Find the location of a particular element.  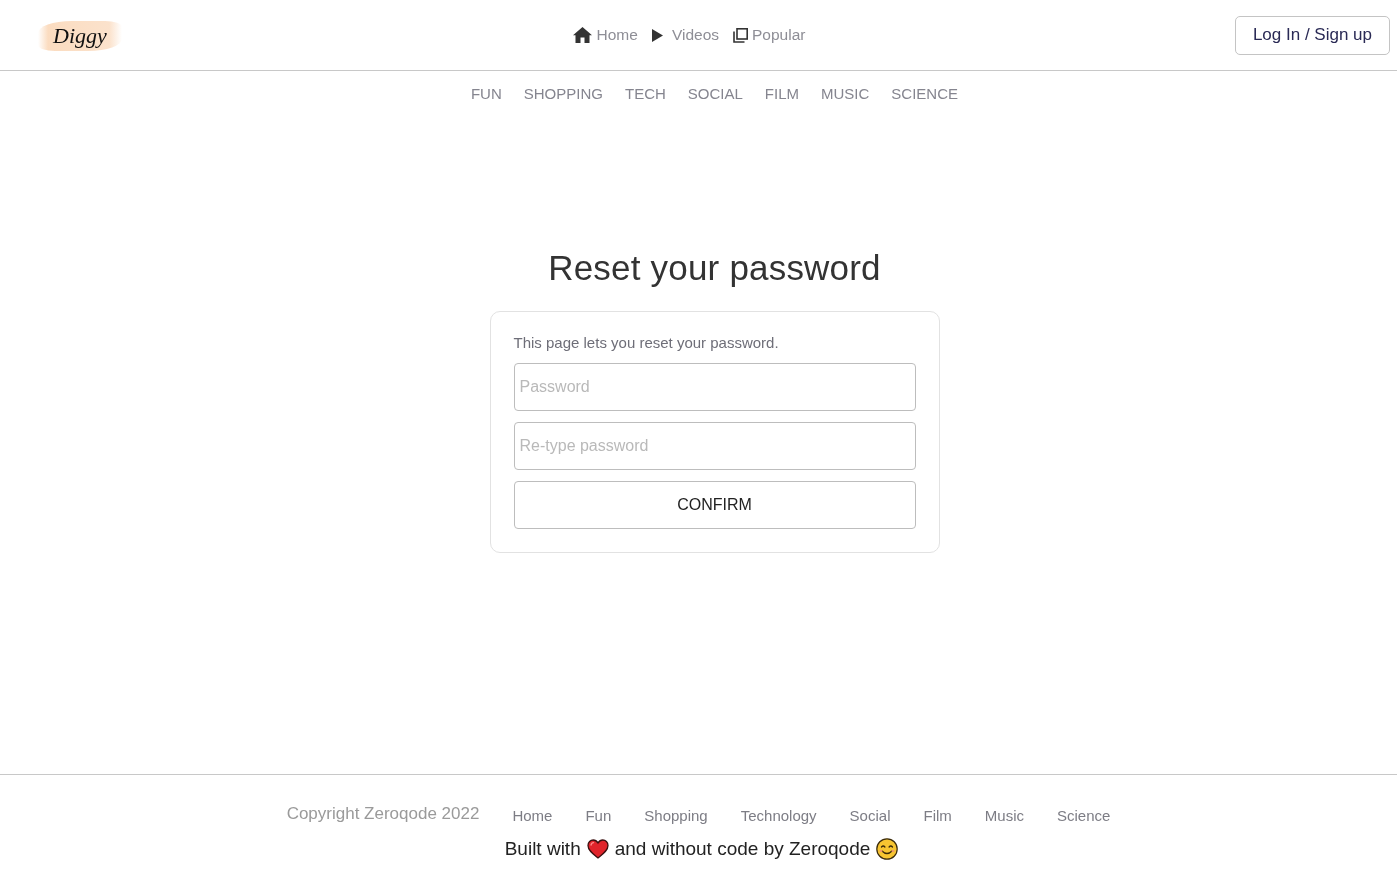

footer-link: Music is located at coordinates (1004, 815).